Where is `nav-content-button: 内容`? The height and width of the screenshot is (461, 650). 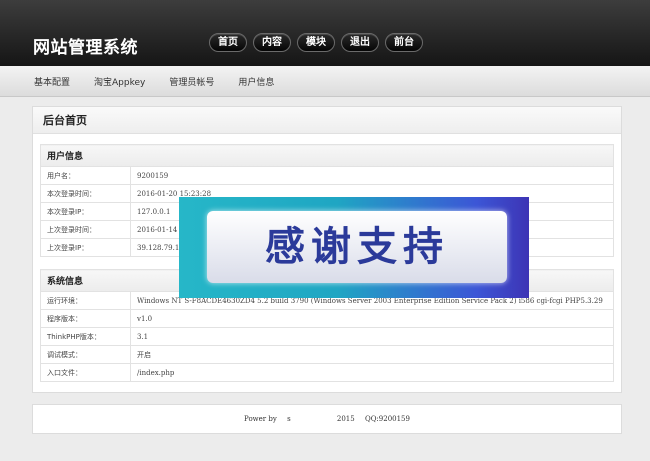 nav-content-button: 内容 is located at coordinates (272, 42).